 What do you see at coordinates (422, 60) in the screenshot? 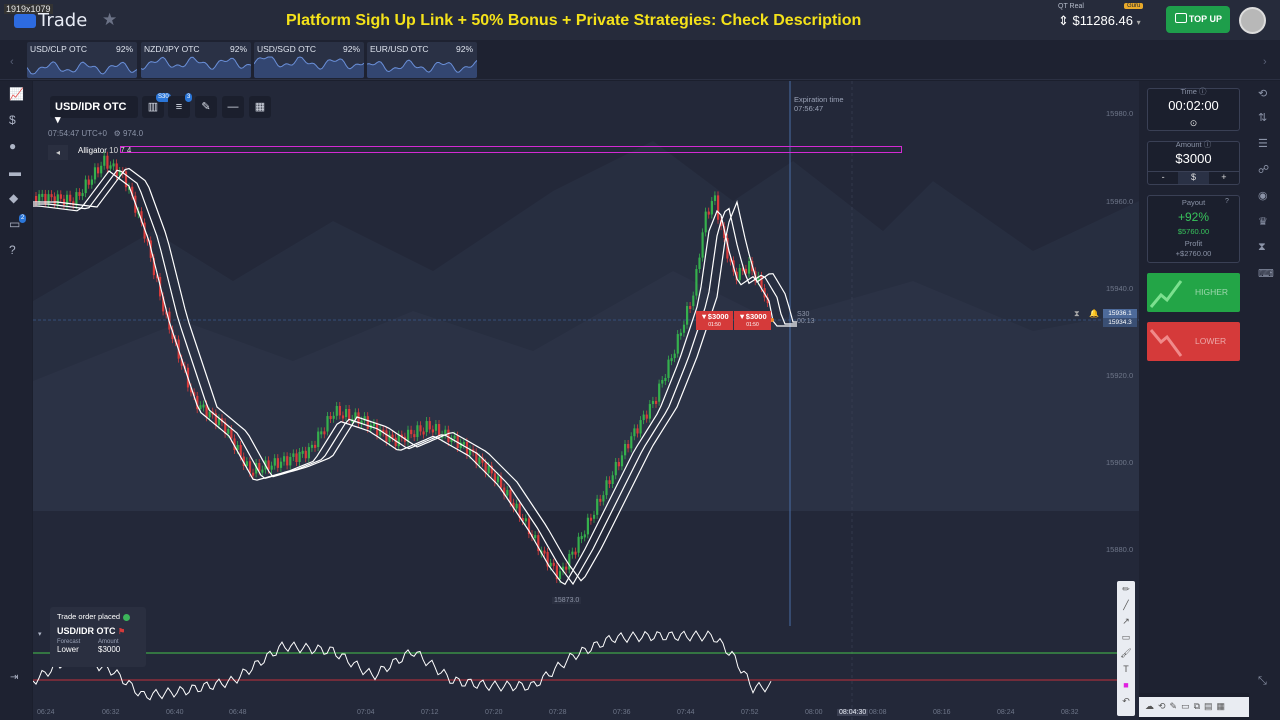
I see `asset-tab: EUR/USD OTC 92%` at bounding box center [422, 60].